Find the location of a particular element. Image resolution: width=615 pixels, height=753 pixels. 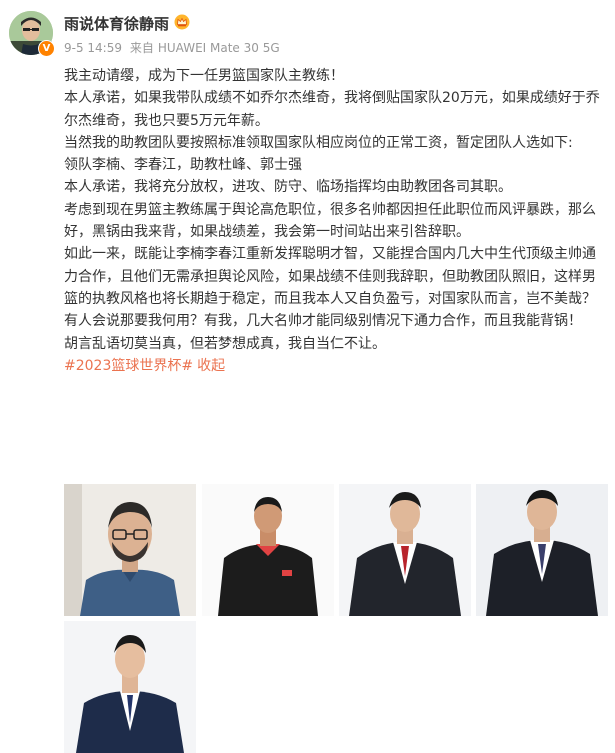

user-name: 雨说体育徐静雨 is located at coordinates (116, 23).